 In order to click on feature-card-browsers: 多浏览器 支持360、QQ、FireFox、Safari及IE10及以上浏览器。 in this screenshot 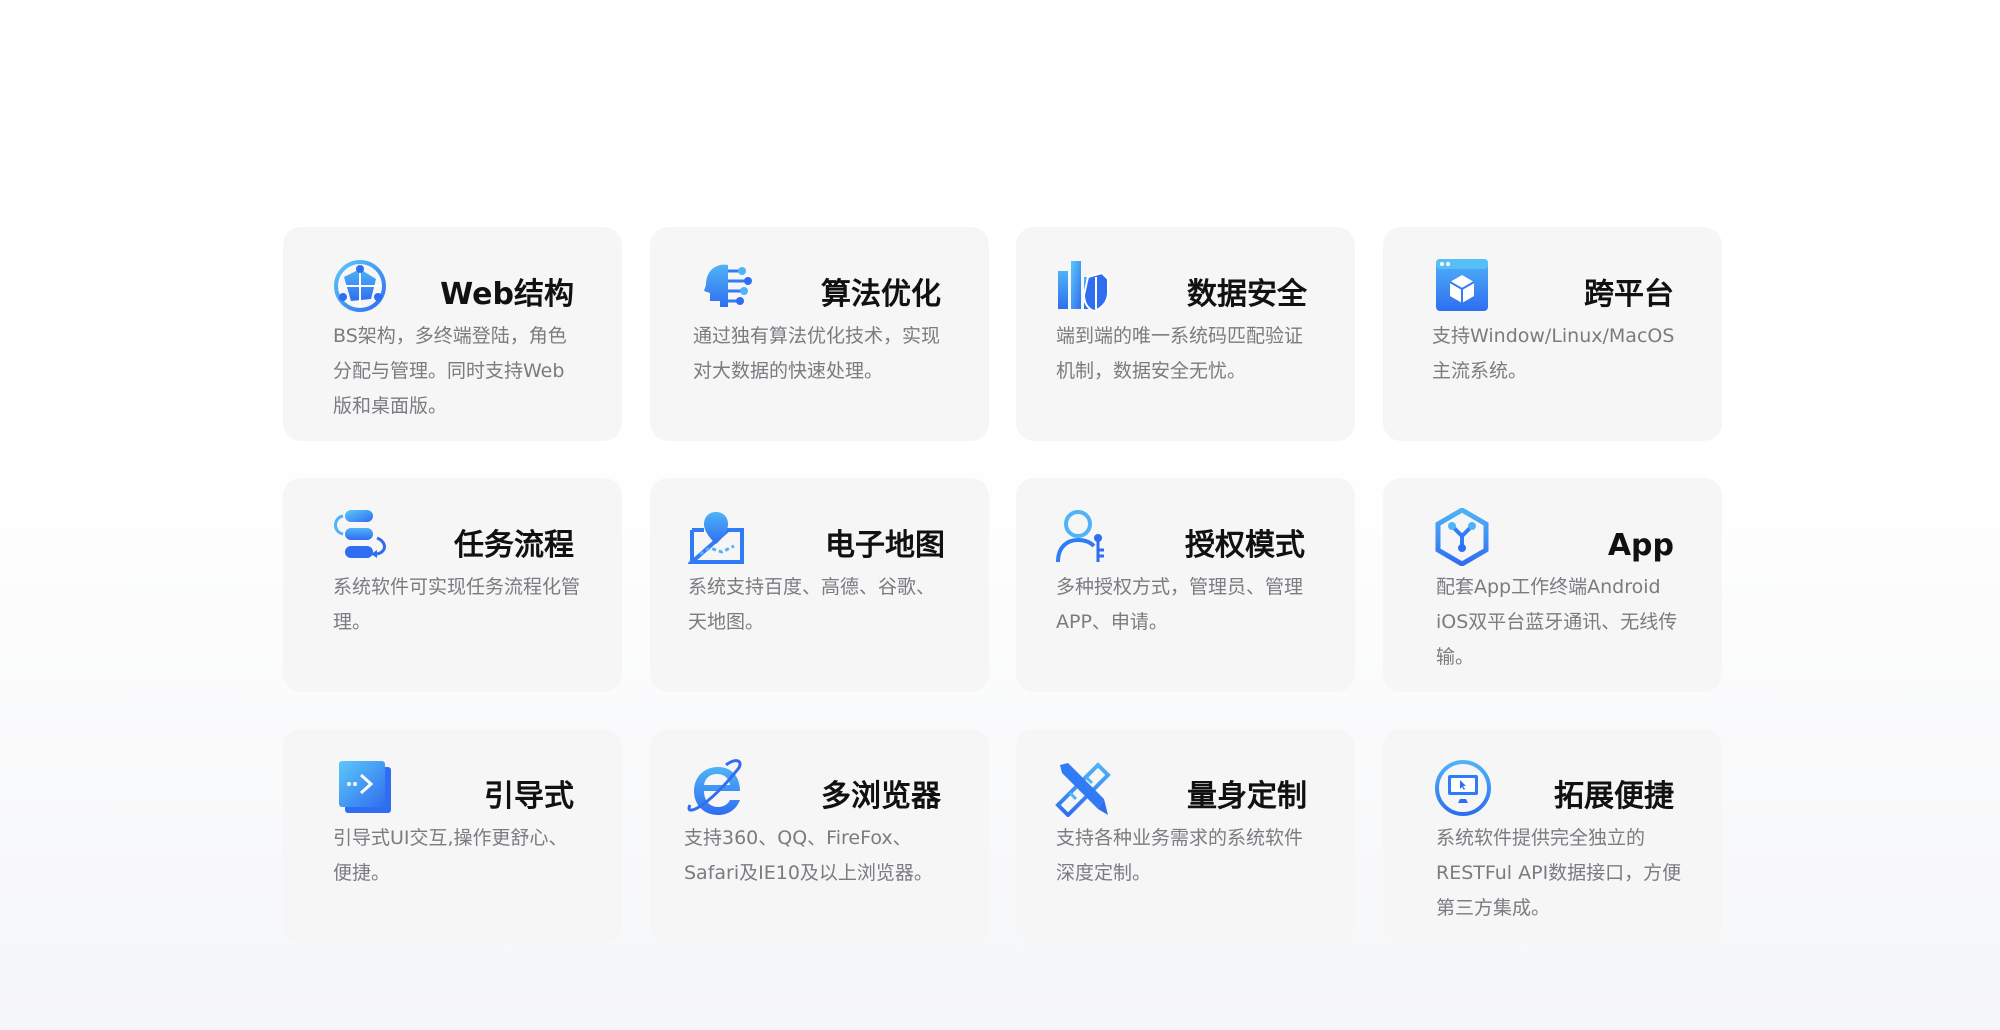, I will do `click(819, 836)`.